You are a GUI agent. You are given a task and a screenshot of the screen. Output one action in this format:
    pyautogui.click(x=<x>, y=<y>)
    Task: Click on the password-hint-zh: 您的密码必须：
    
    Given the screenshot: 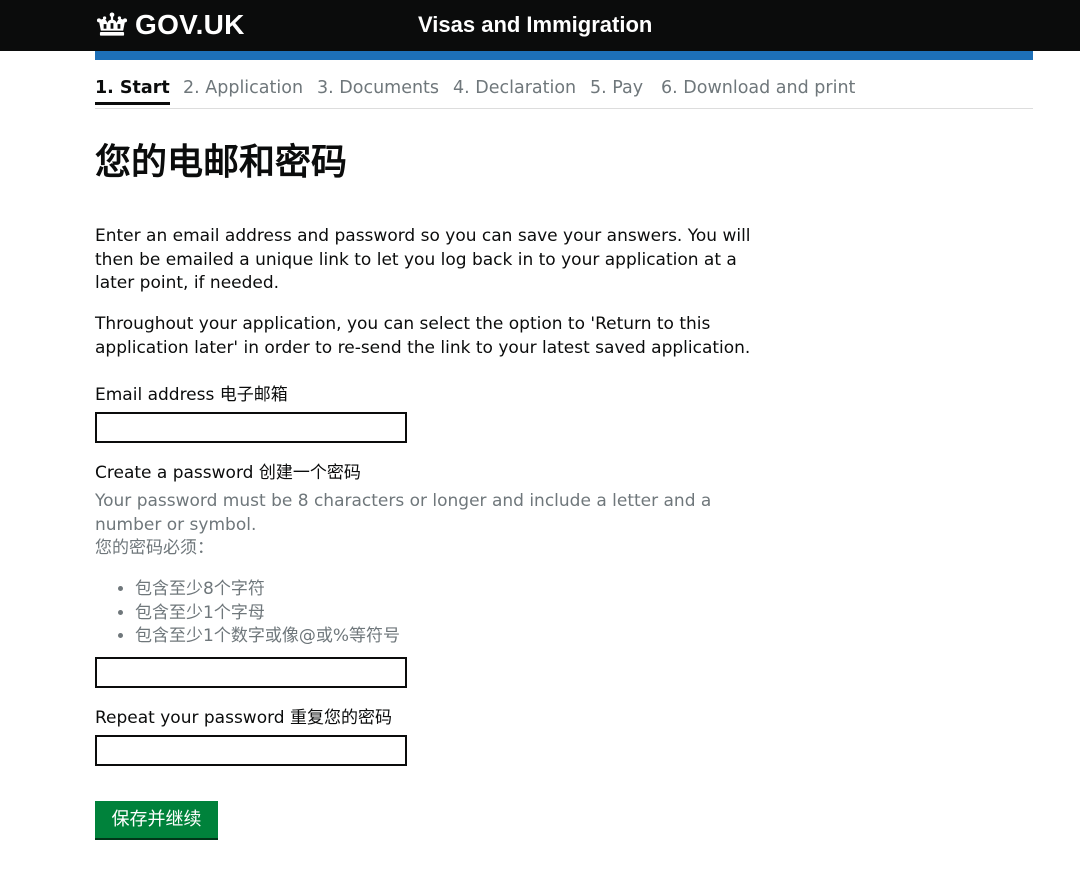 What is the action you would take?
    pyautogui.click(x=154, y=548)
    